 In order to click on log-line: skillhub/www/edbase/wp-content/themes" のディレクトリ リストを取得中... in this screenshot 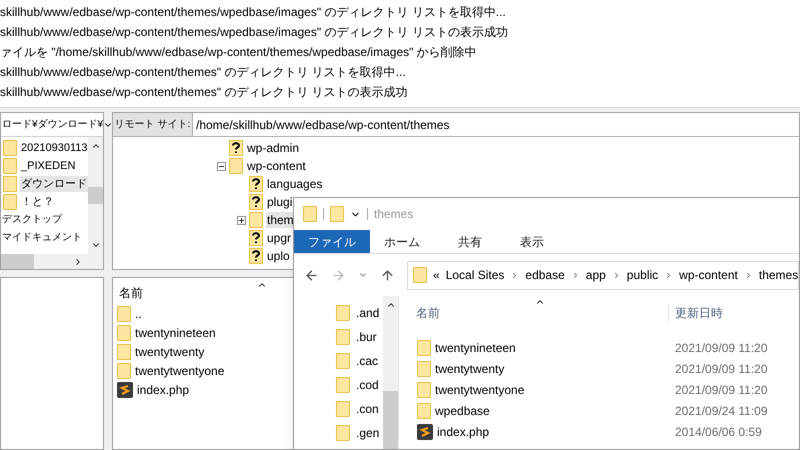, I will do `click(203, 72)`.